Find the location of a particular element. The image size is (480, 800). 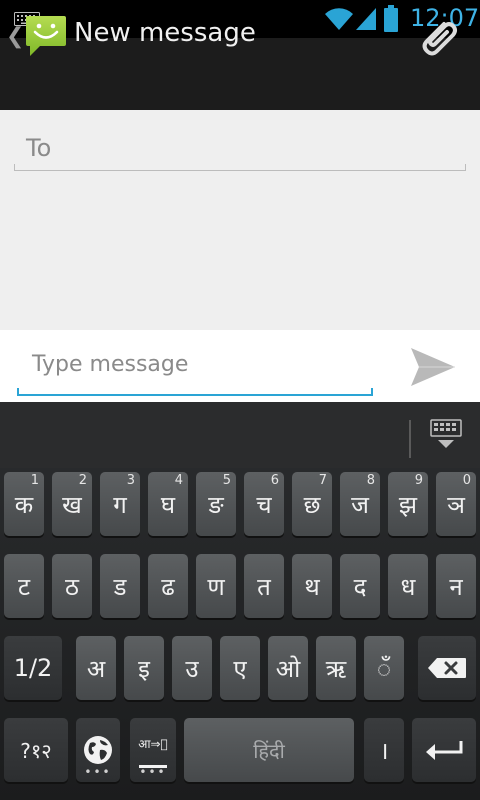

key-label: न is located at coordinates (456, 586).